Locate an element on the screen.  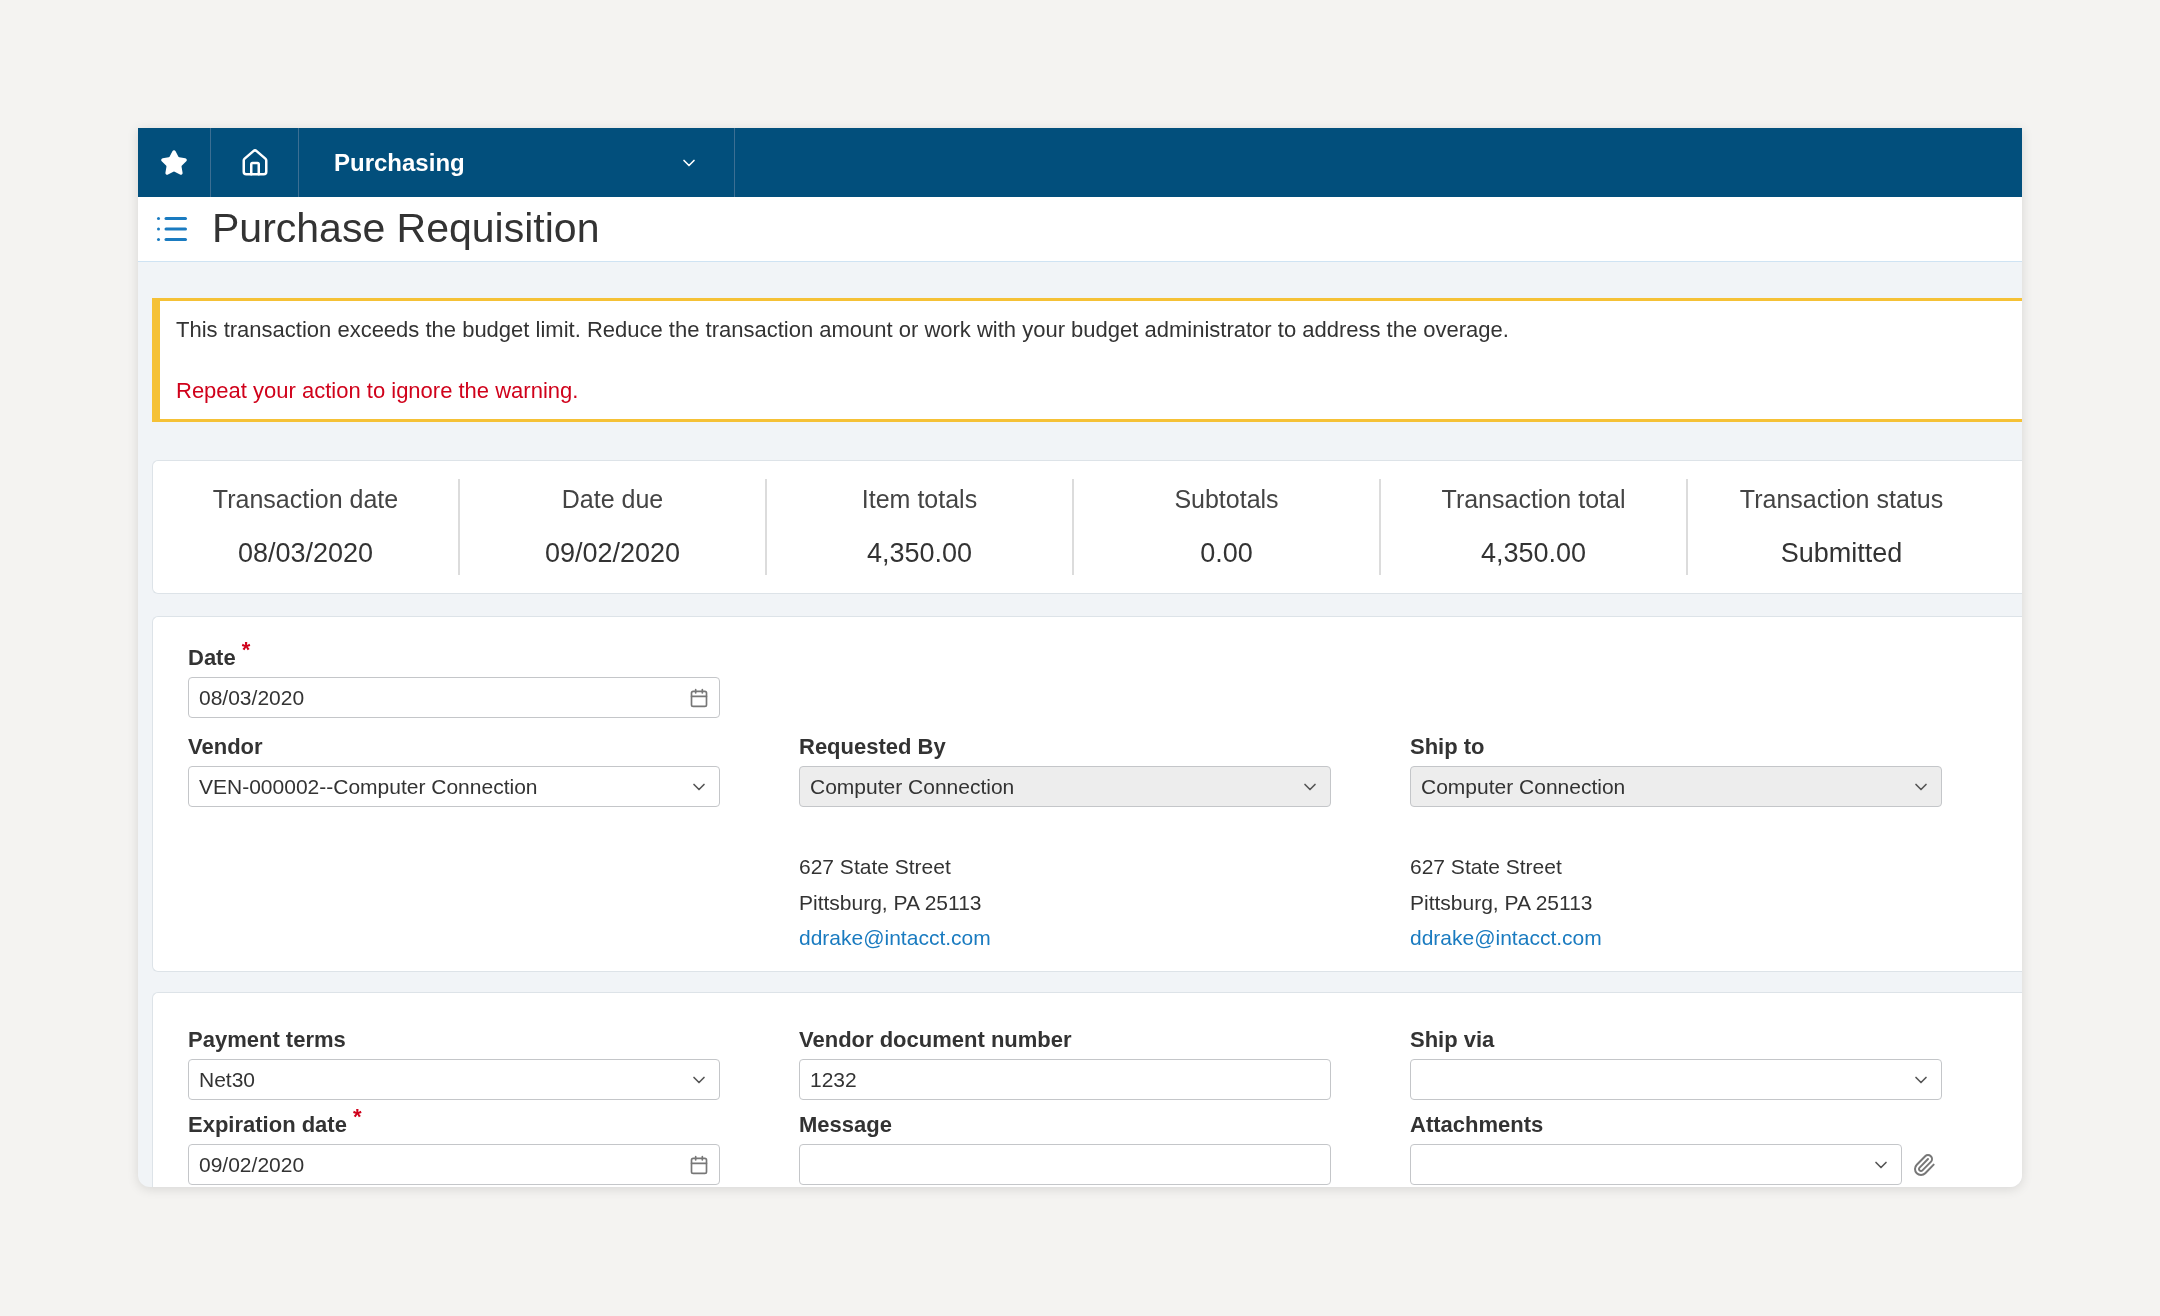
warning-hint: Repeat your action to ignore the warning. is located at coordinates (378, 391).